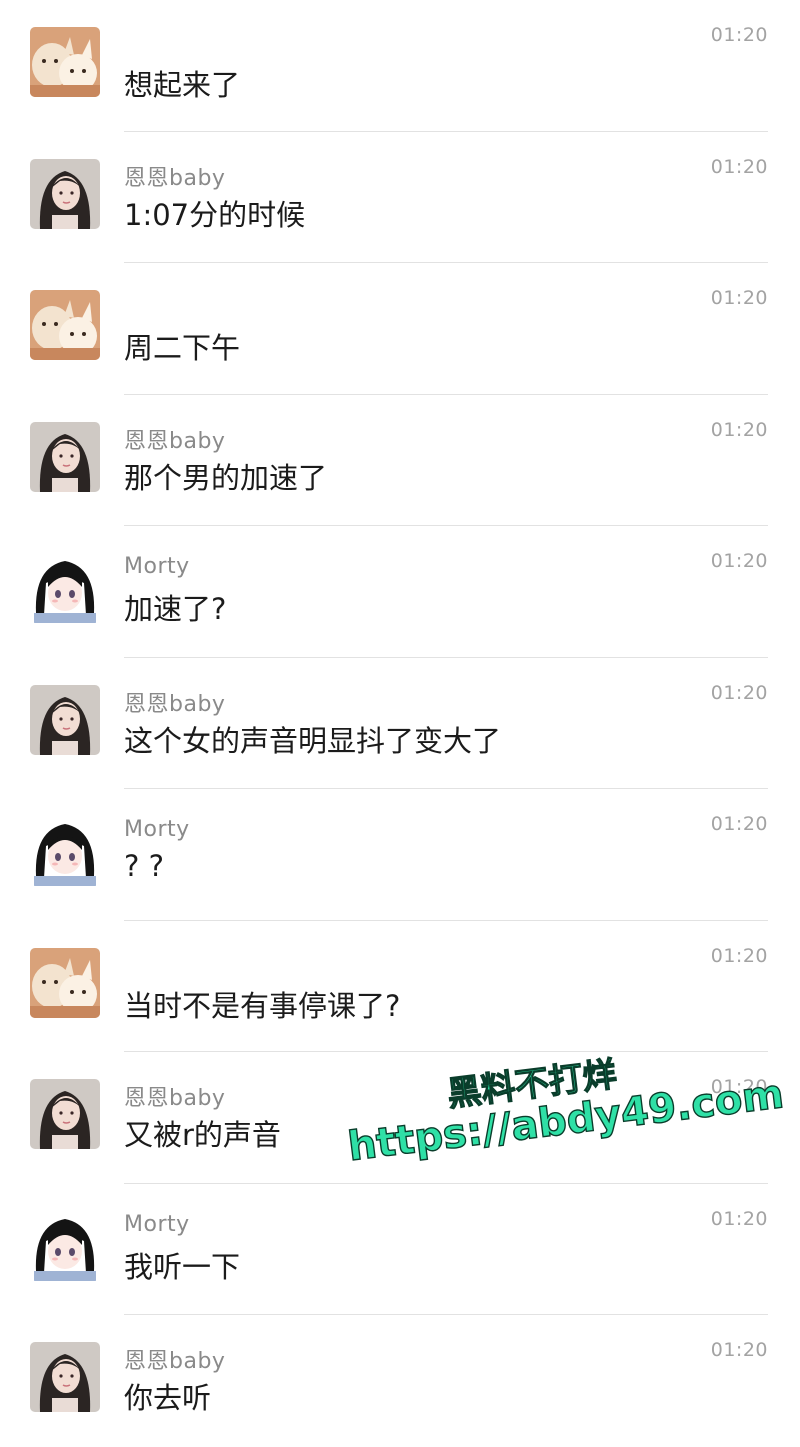 This screenshot has height=1447, width=800. What do you see at coordinates (400, 592) in the screenshot?
I see `message-row: Morty 加速了? 01:20` at bounding box center [400, 592].